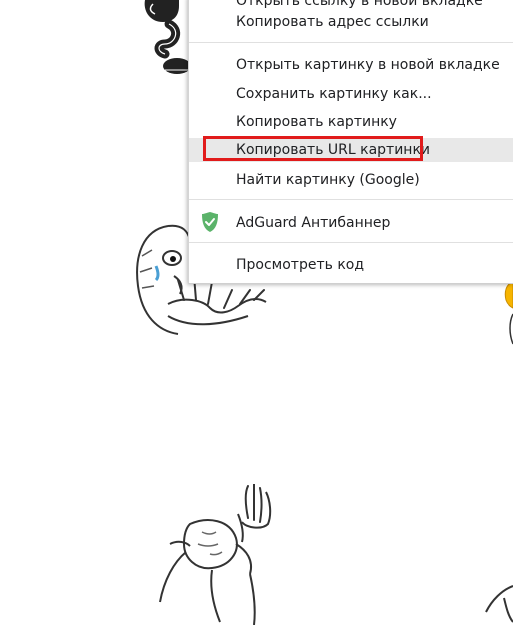 The height and width of the screenshot is (625, 513). Describe the element at coordinates (351, 65) in the screenshot. I see `menu-item-open-image-new-tab: Открыть картинку в новой вкладке` at that location.